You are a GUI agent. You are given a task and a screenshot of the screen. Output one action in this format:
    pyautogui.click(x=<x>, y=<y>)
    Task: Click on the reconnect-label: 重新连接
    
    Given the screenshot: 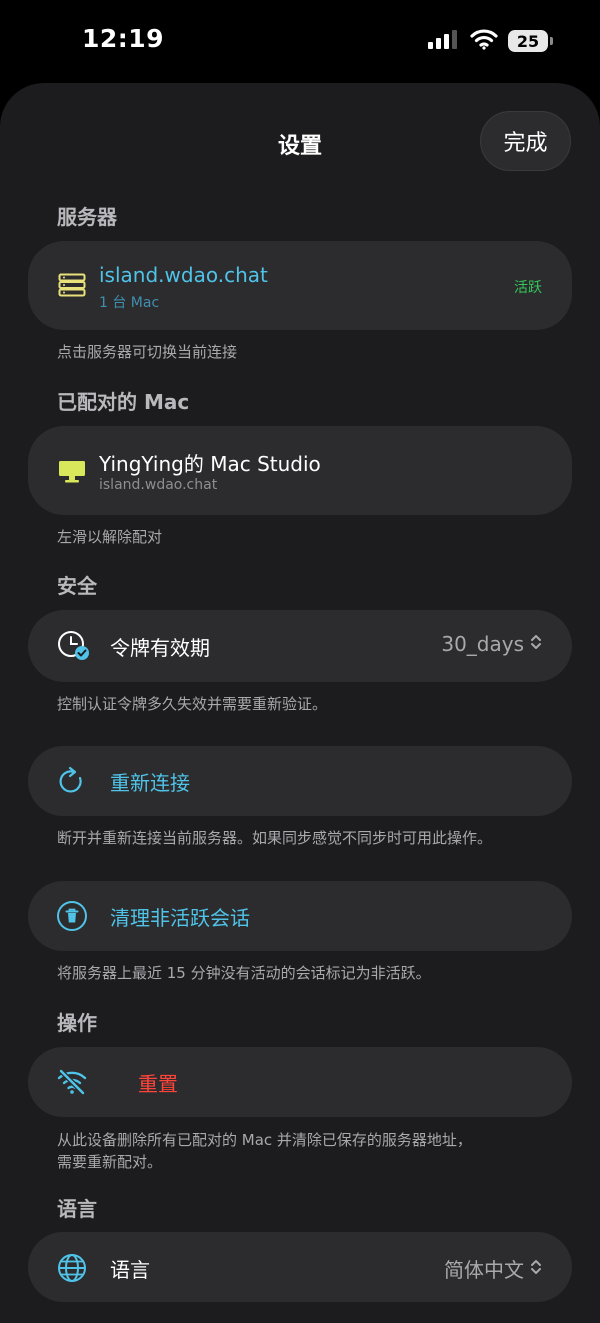 What is the action you would take?
    pyautogui.click(x=150, y=783)
    